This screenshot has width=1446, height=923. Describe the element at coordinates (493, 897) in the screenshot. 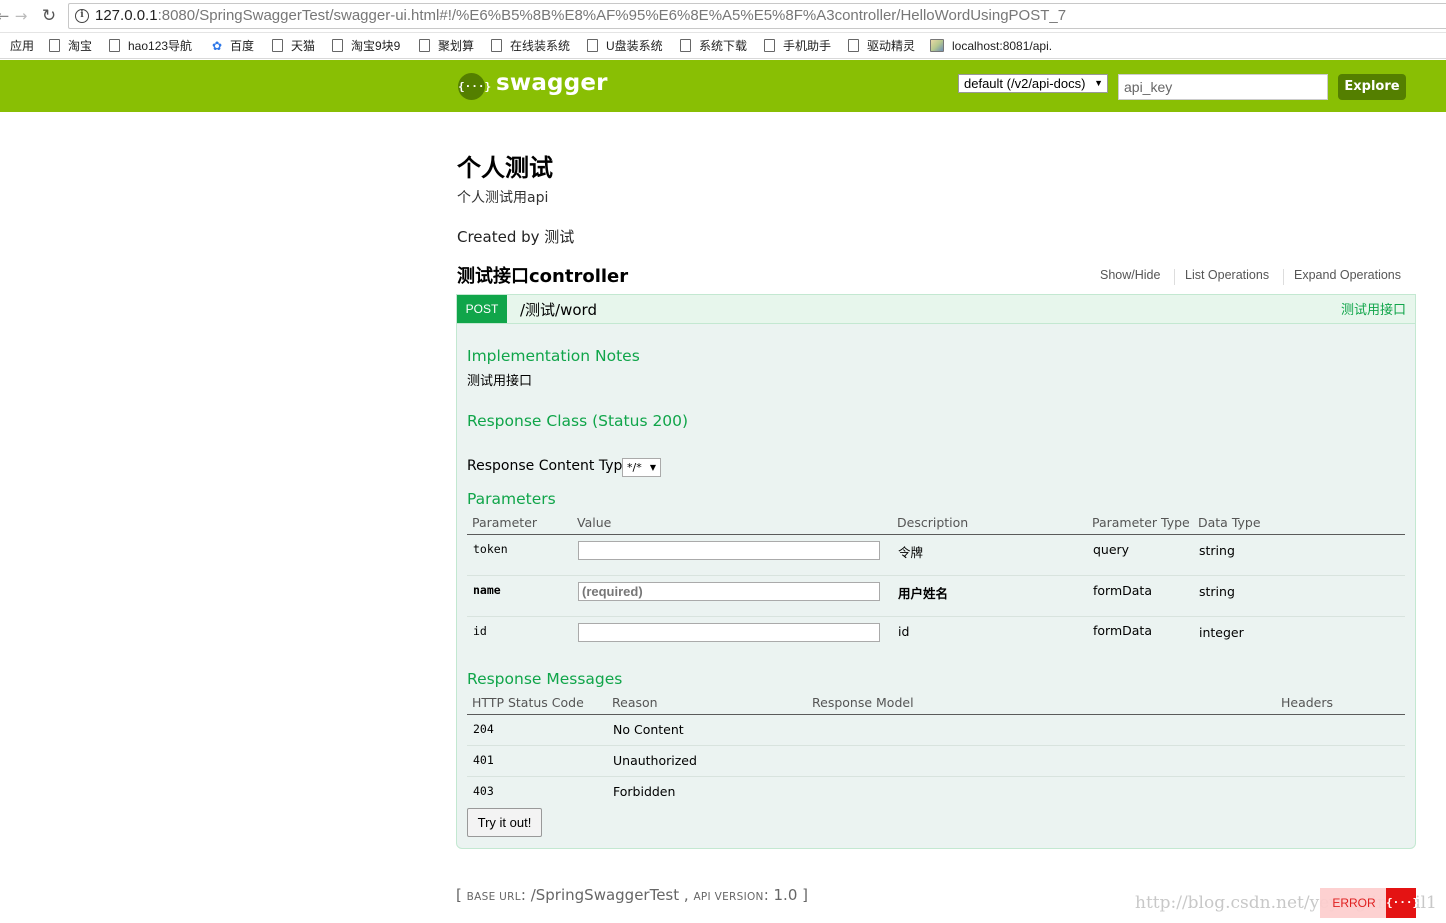

I see `base-url-label: Base url` at that location.